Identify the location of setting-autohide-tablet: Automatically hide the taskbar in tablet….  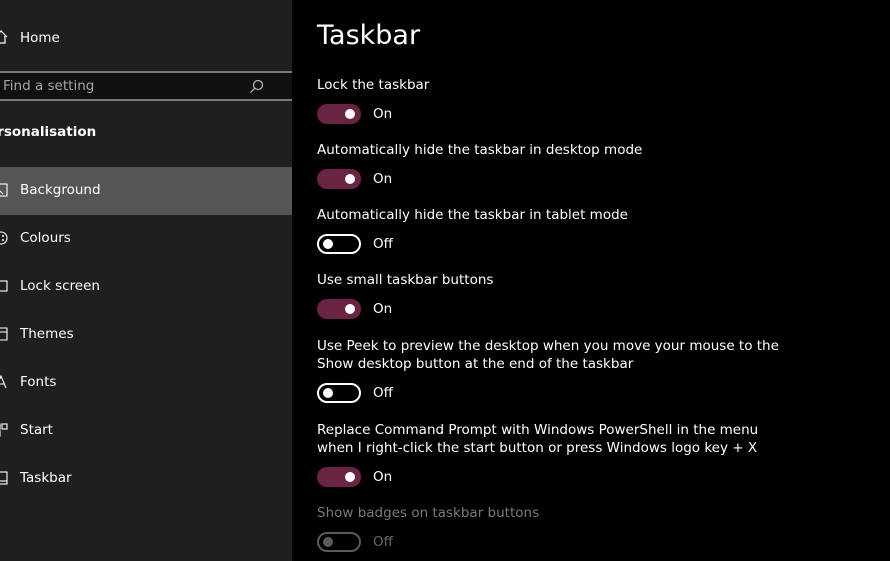
(597, 230).